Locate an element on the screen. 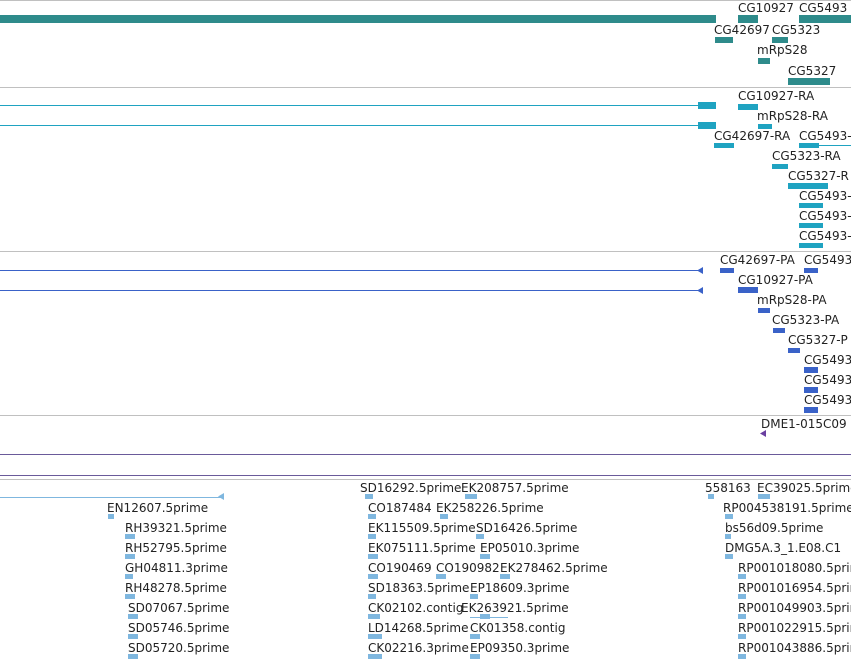 This screenshot has width=851, height=663. gene-label: CG5493 is located at coordinates (823, 8).